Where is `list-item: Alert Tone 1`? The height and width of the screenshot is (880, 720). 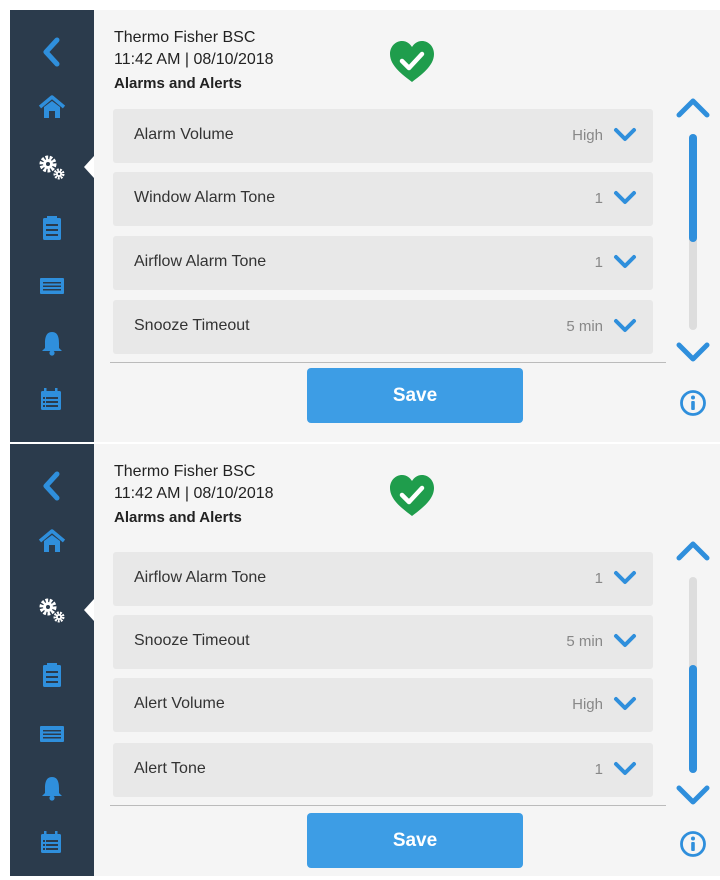
list-item: Alert Tone 1 is located at coordinates (383, 770).